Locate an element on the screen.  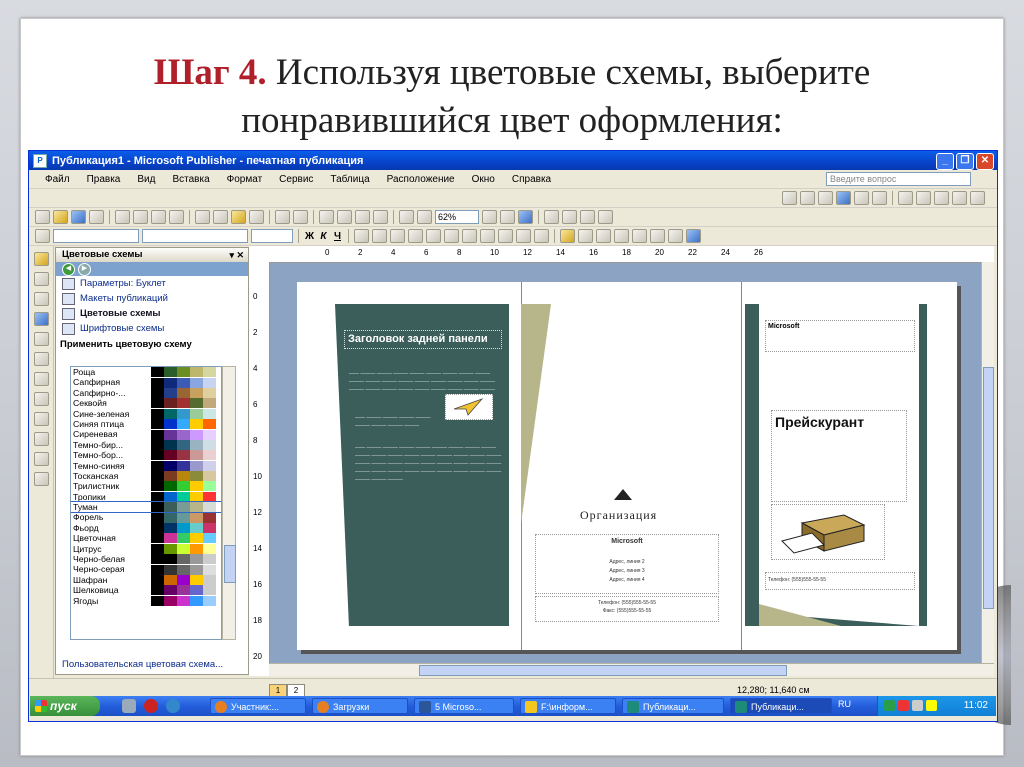
numbering-icon is located at coordinates (451, 236).